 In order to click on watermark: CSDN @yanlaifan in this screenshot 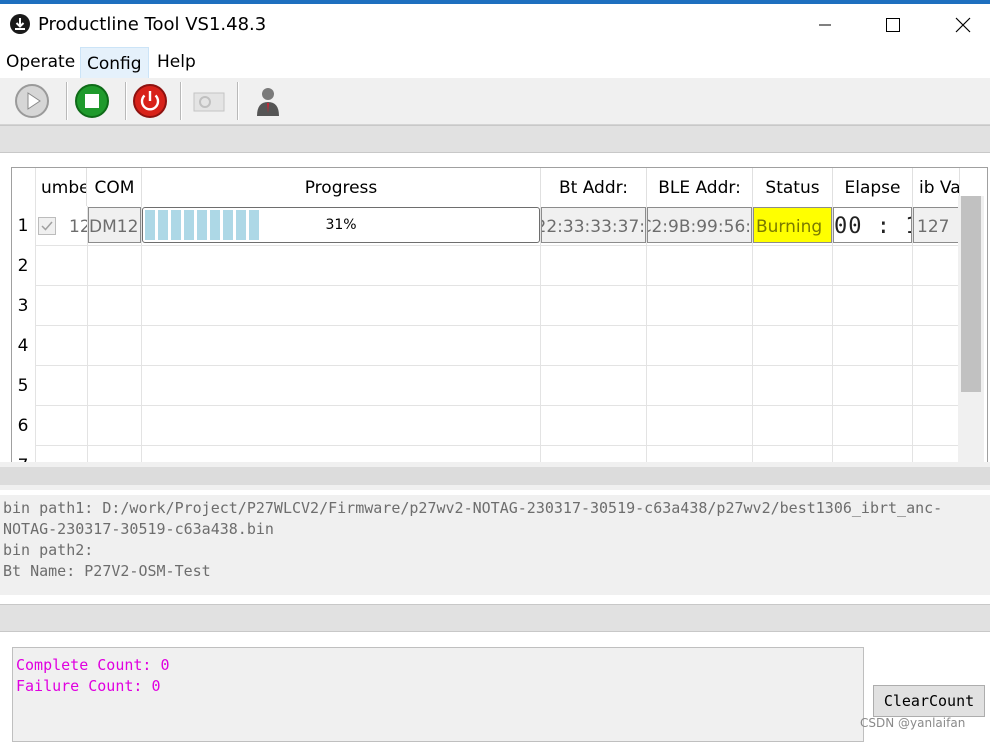, I will do `click(913, 723)`.